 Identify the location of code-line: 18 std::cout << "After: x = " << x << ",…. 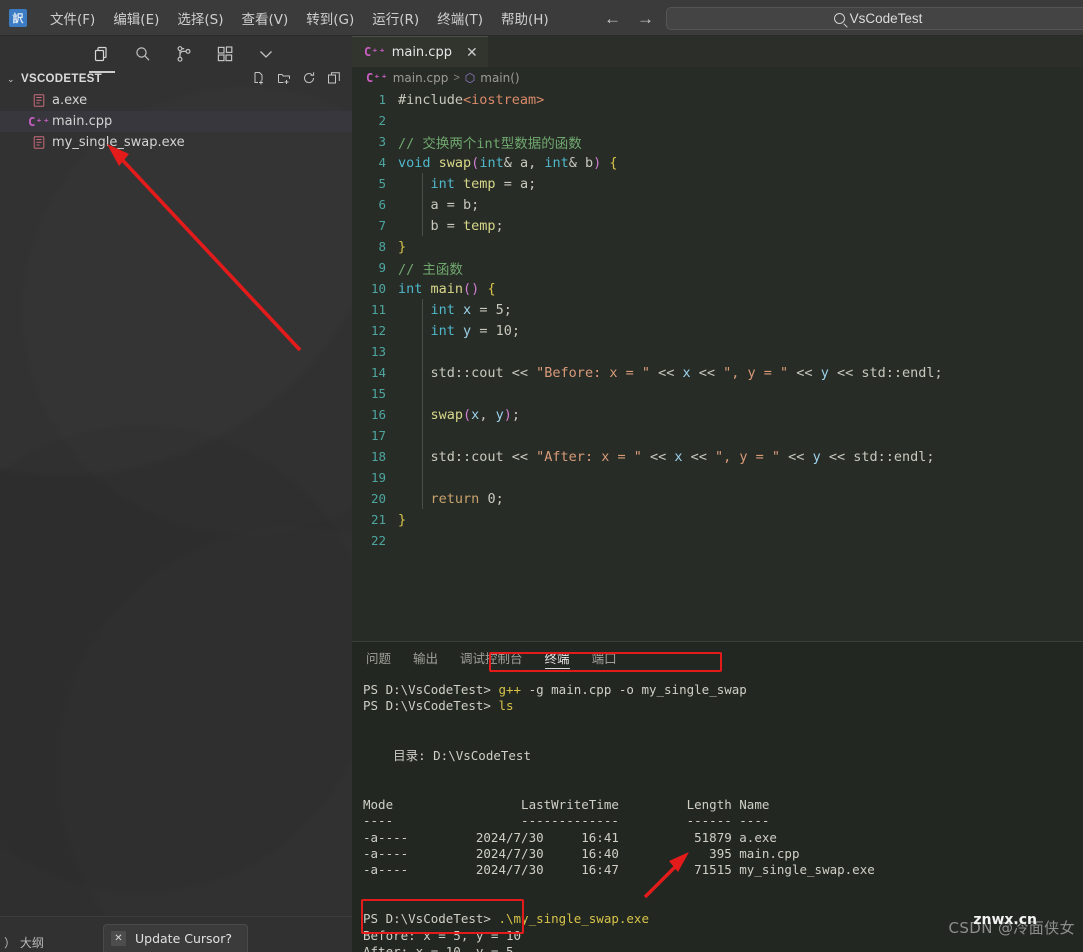
(717, 456).